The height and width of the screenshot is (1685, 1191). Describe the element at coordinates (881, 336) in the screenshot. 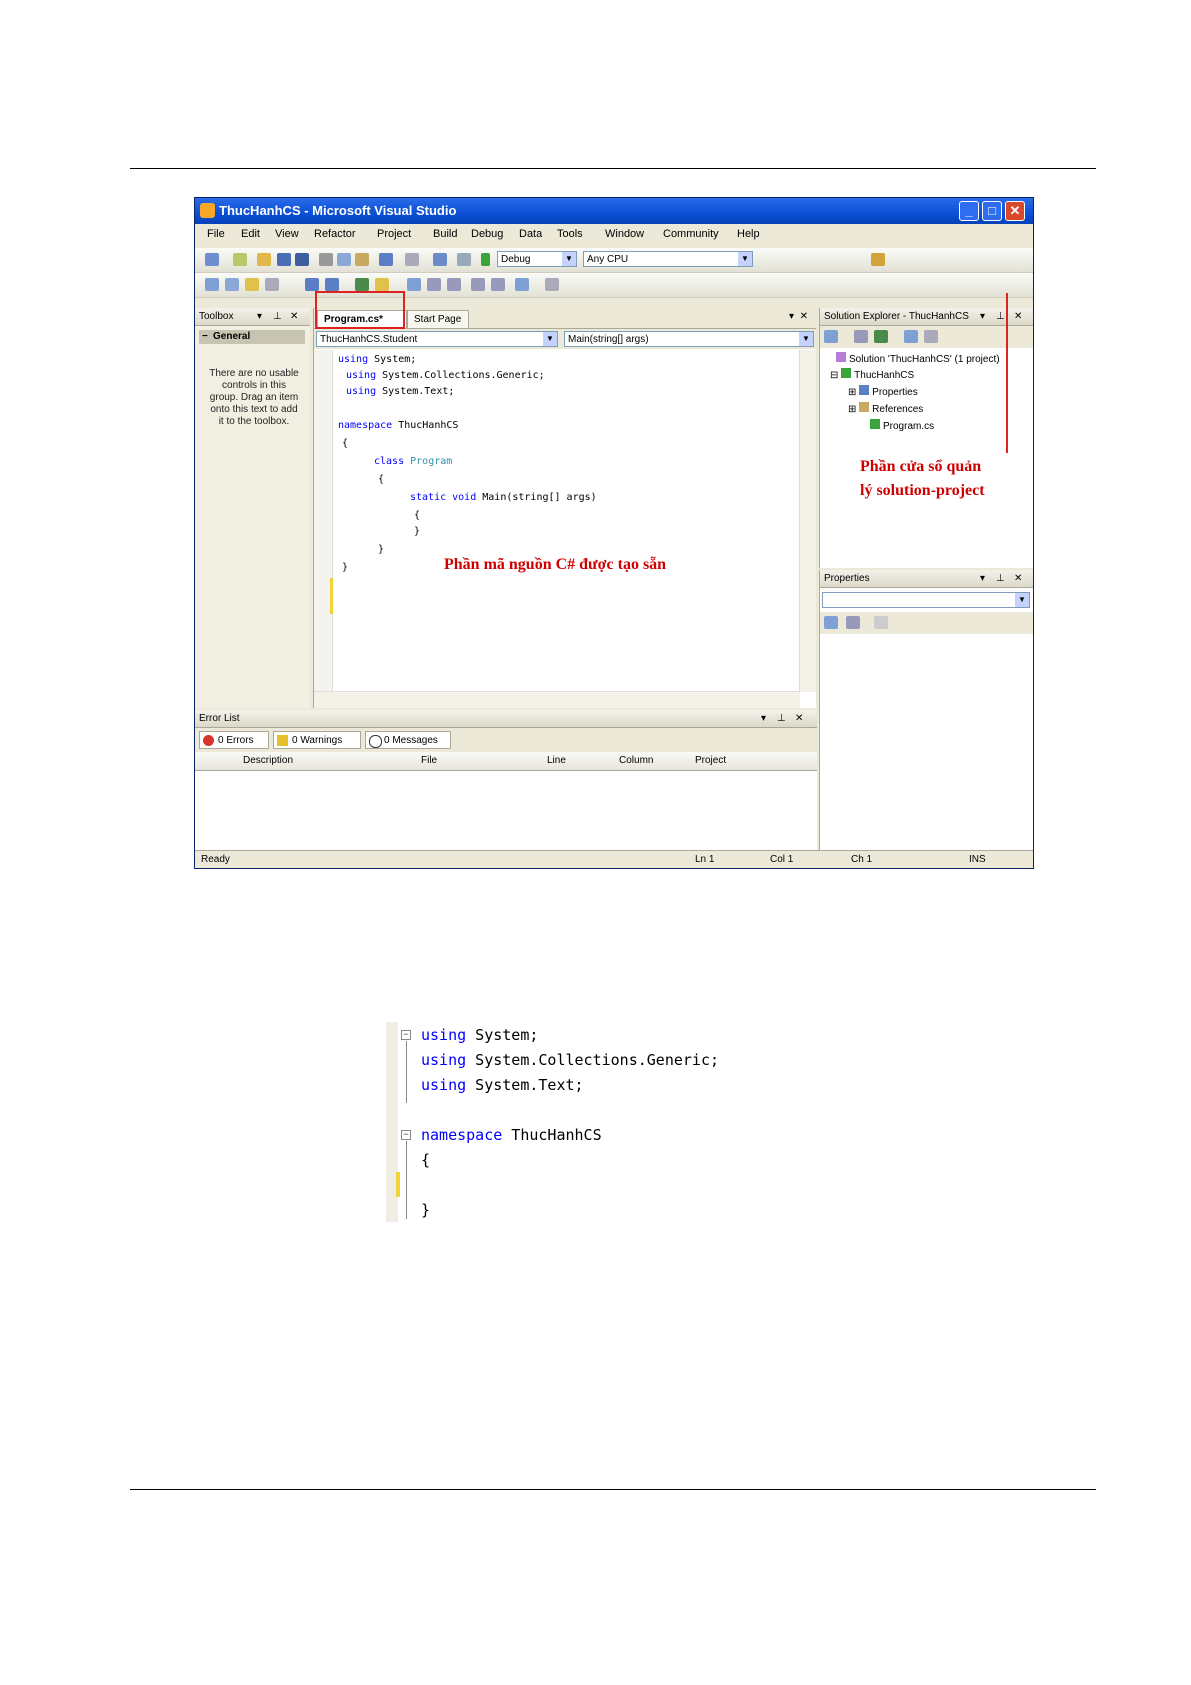

I see `refresh-icon` at that location.